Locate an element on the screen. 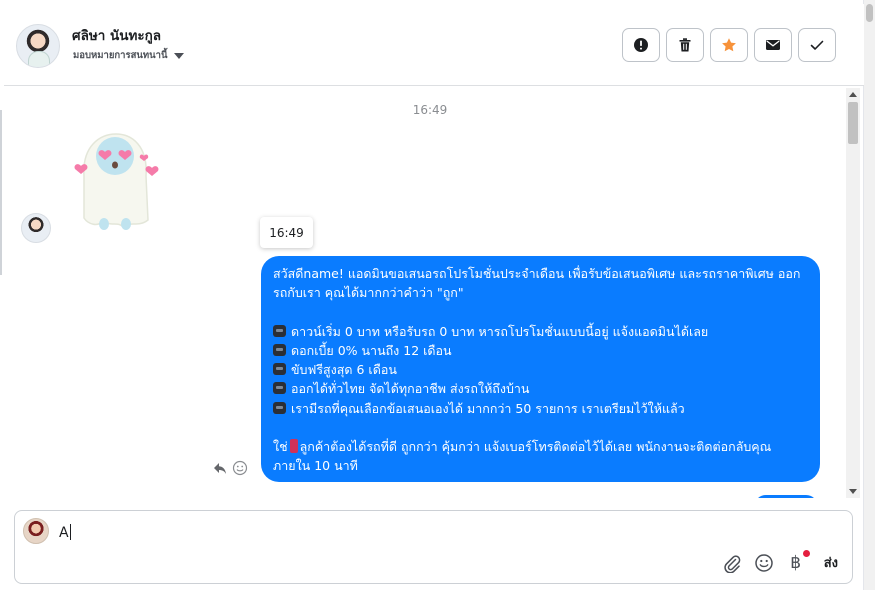 This screenshot has height=590, width=875. spam-button is located at coordinates (641, 45).